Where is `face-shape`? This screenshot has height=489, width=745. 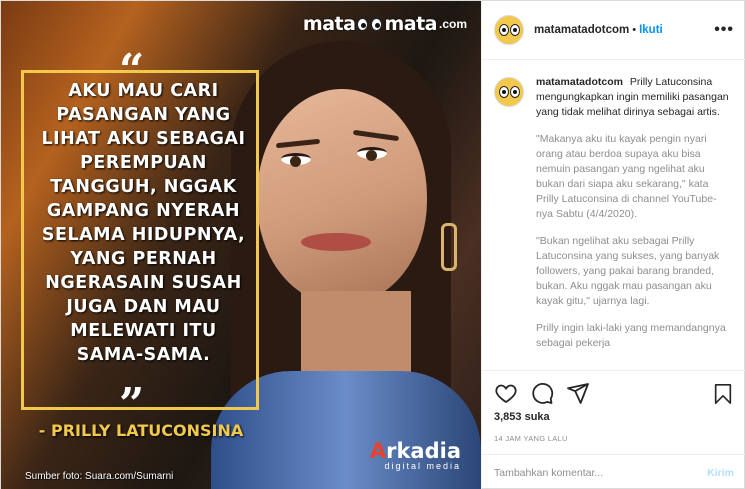 face-shape is located at coordinates (342, 196).